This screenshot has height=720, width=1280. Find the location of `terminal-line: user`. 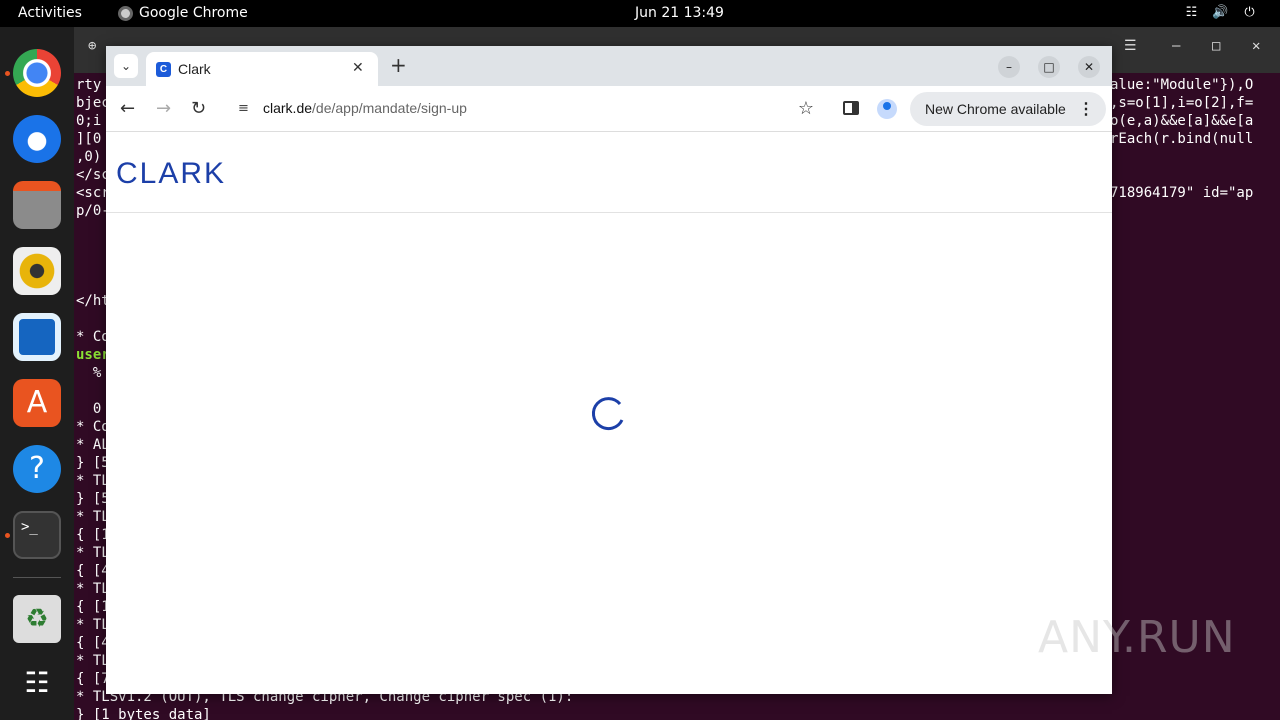

terminal-line: user is located at coordinates (93, 355).